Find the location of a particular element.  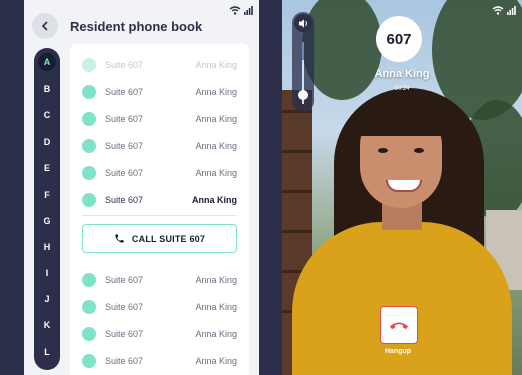

page-title: Resident phone book is located at coordinates (136, 26).